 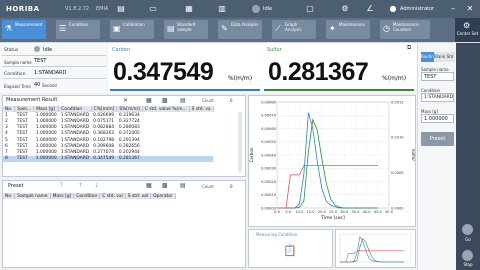 What do you see at coordinates (437, 97) in the screenshot?
I see `condition-select: 1:STANDARD` at bounding box center [437, 97].